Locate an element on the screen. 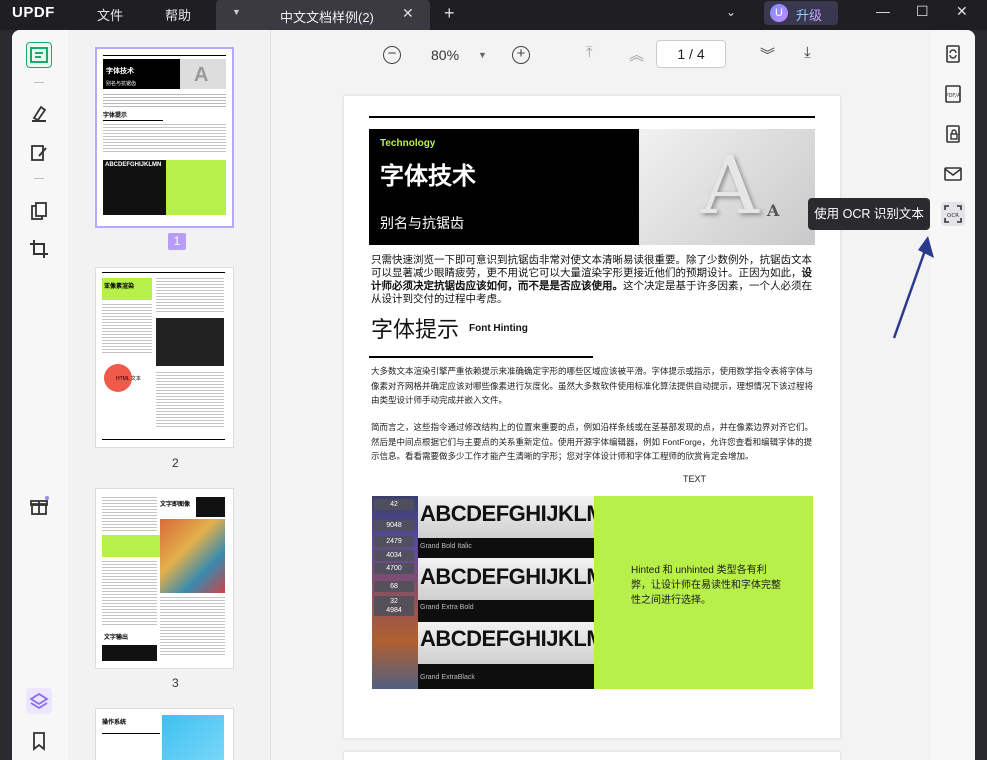 This screenshot has height=760, width=987. maximize-button: ☐ is located at coordinates (922, 11).